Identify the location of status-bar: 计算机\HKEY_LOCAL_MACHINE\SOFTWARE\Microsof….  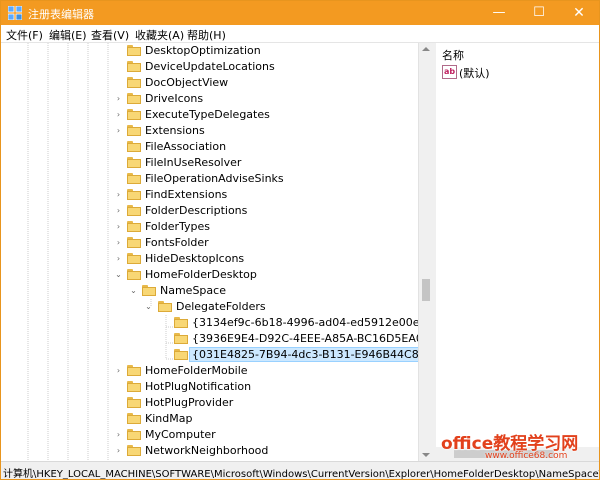
(300, 470).